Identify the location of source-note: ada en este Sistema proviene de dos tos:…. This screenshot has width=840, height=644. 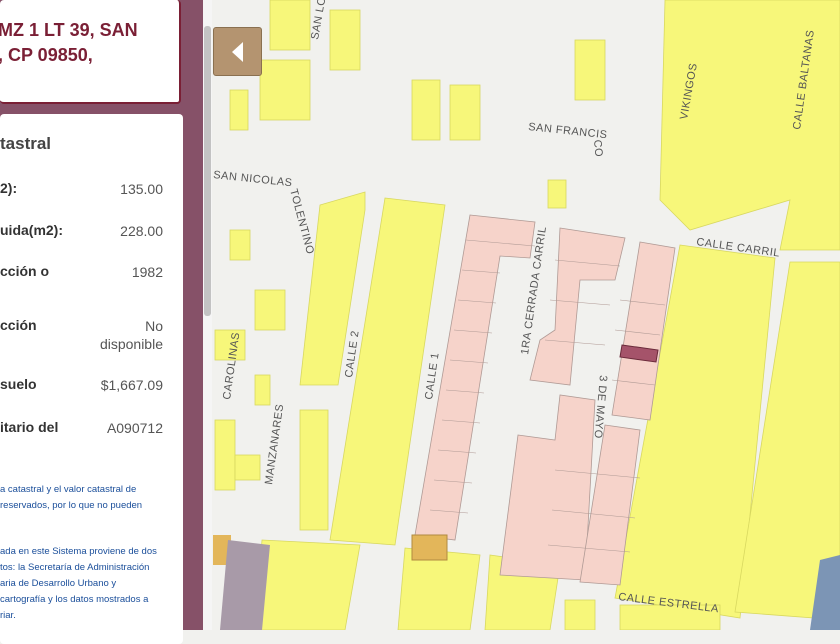
(78, 583).